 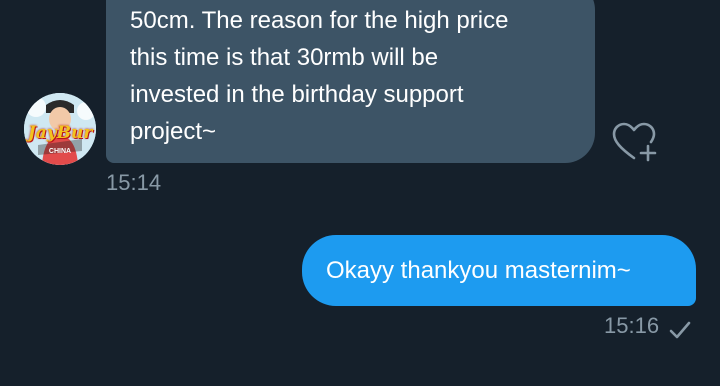 What do you see at coordinates (134, 182) in the screenshot?
I see `incoming-timestamp: 15:14` at bounding box center [134, 182].